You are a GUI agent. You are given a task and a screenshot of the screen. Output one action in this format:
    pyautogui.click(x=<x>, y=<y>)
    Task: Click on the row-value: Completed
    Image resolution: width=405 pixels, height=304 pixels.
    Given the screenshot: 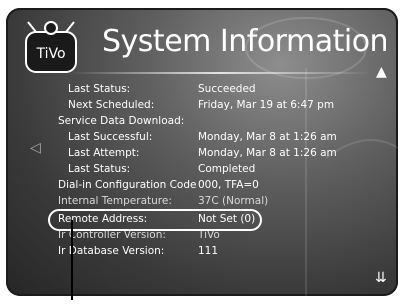 What is the action you would take?
    pyautogui.click(x=227, y=169)
    